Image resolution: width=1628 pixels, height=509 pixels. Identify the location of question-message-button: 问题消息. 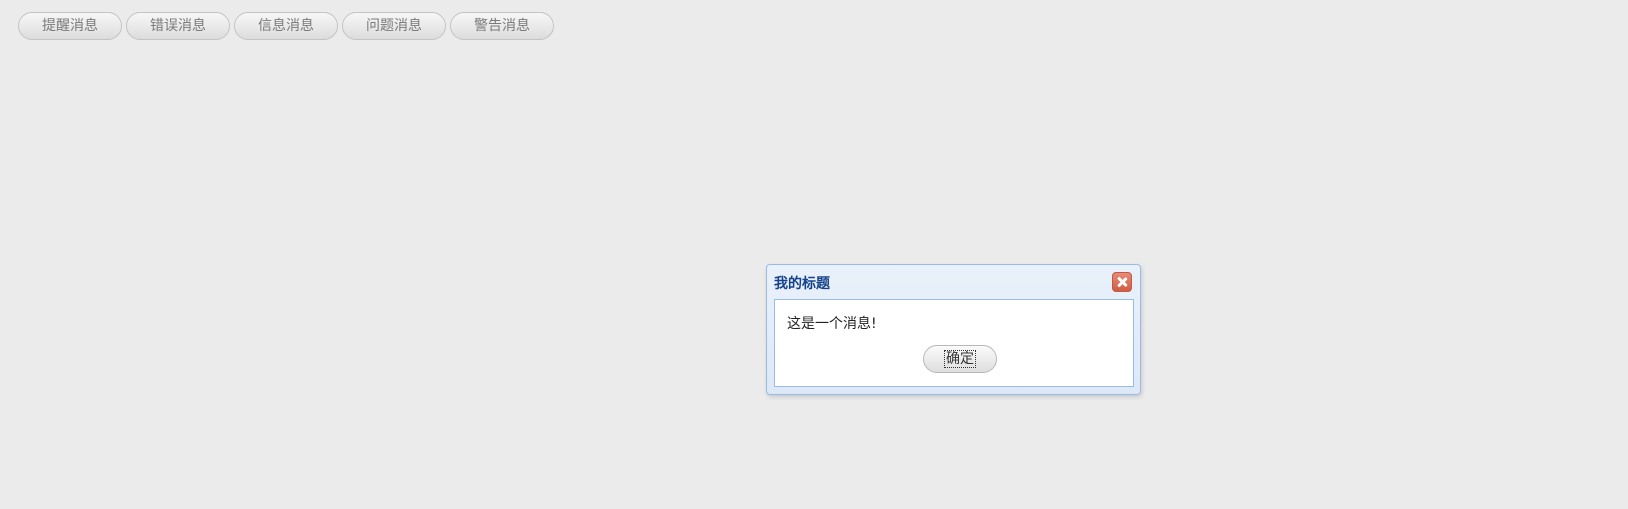
(394, 26).